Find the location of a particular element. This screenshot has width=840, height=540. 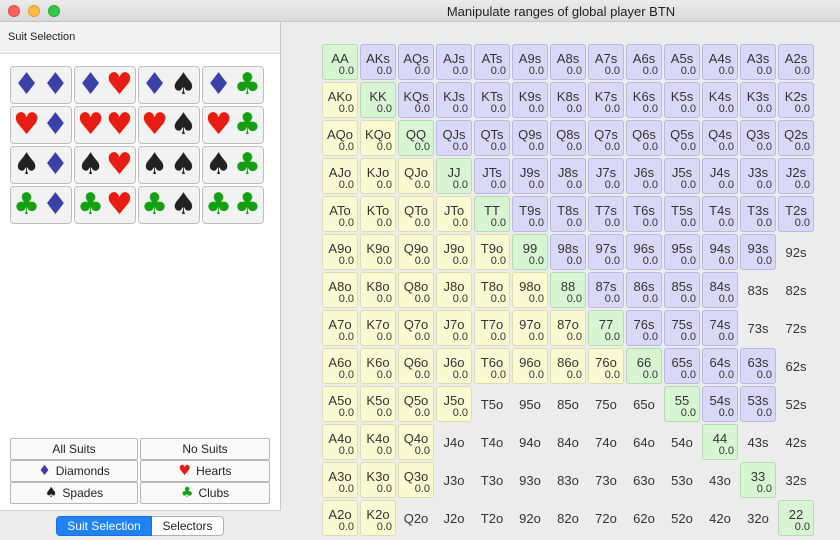

hand-cell-J2s: J2s 0.0 is located at coordinates (796, 176).